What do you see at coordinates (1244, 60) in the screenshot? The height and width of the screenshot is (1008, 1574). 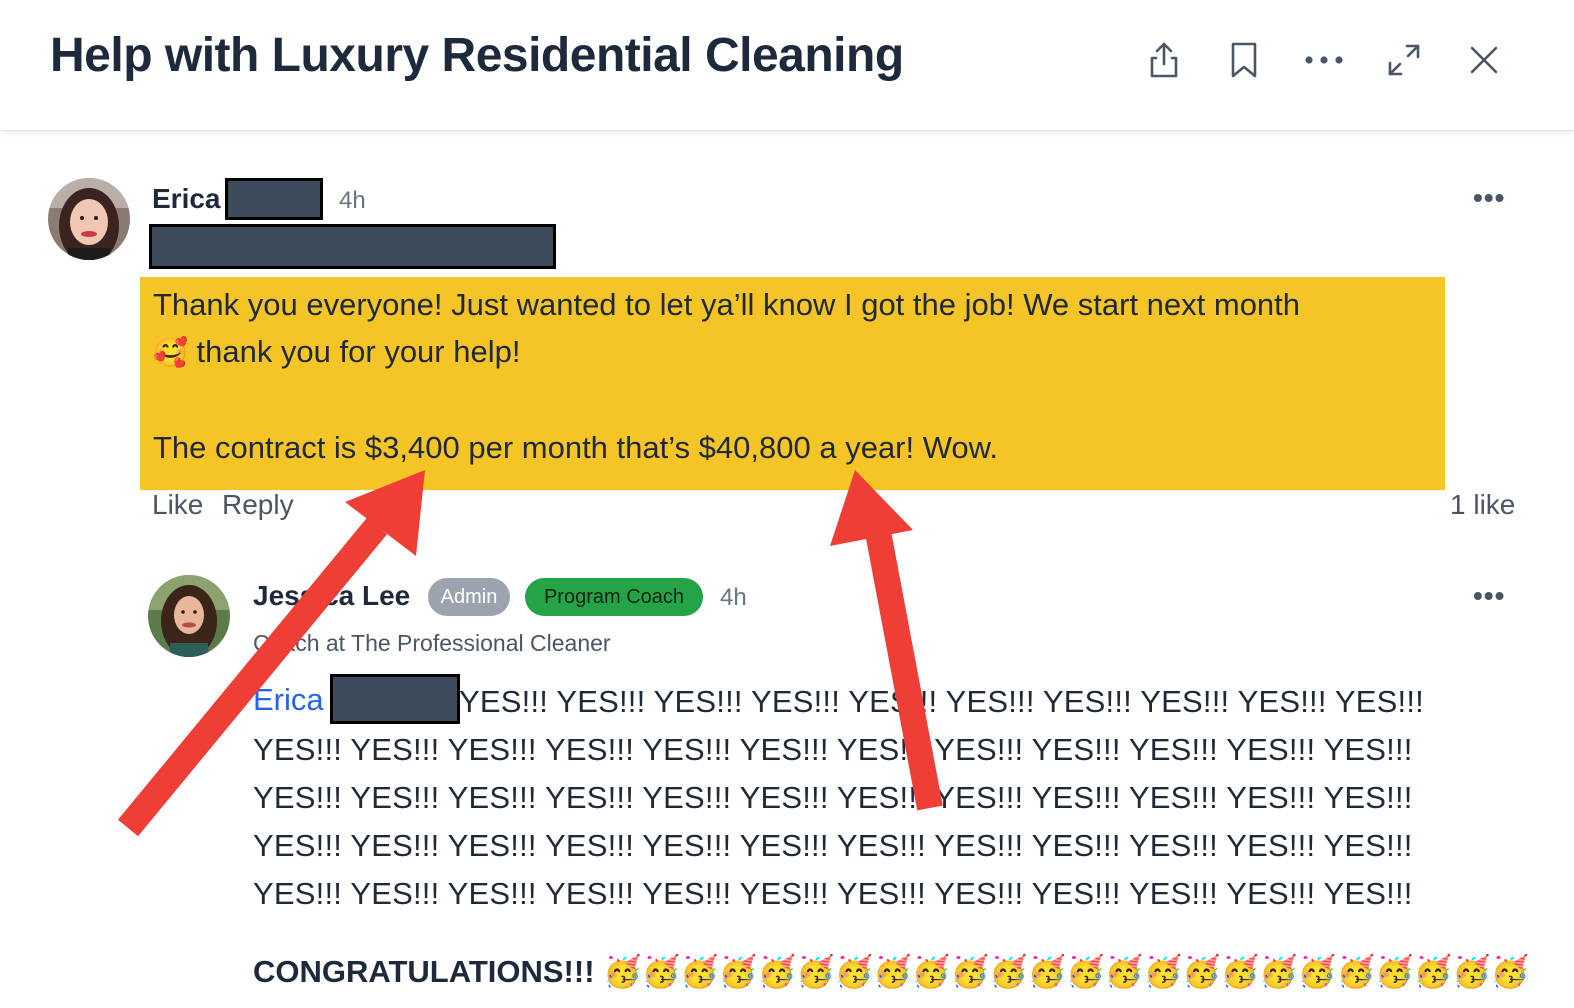 I see `bookmark-icon` at bounding box center [1244, 60].